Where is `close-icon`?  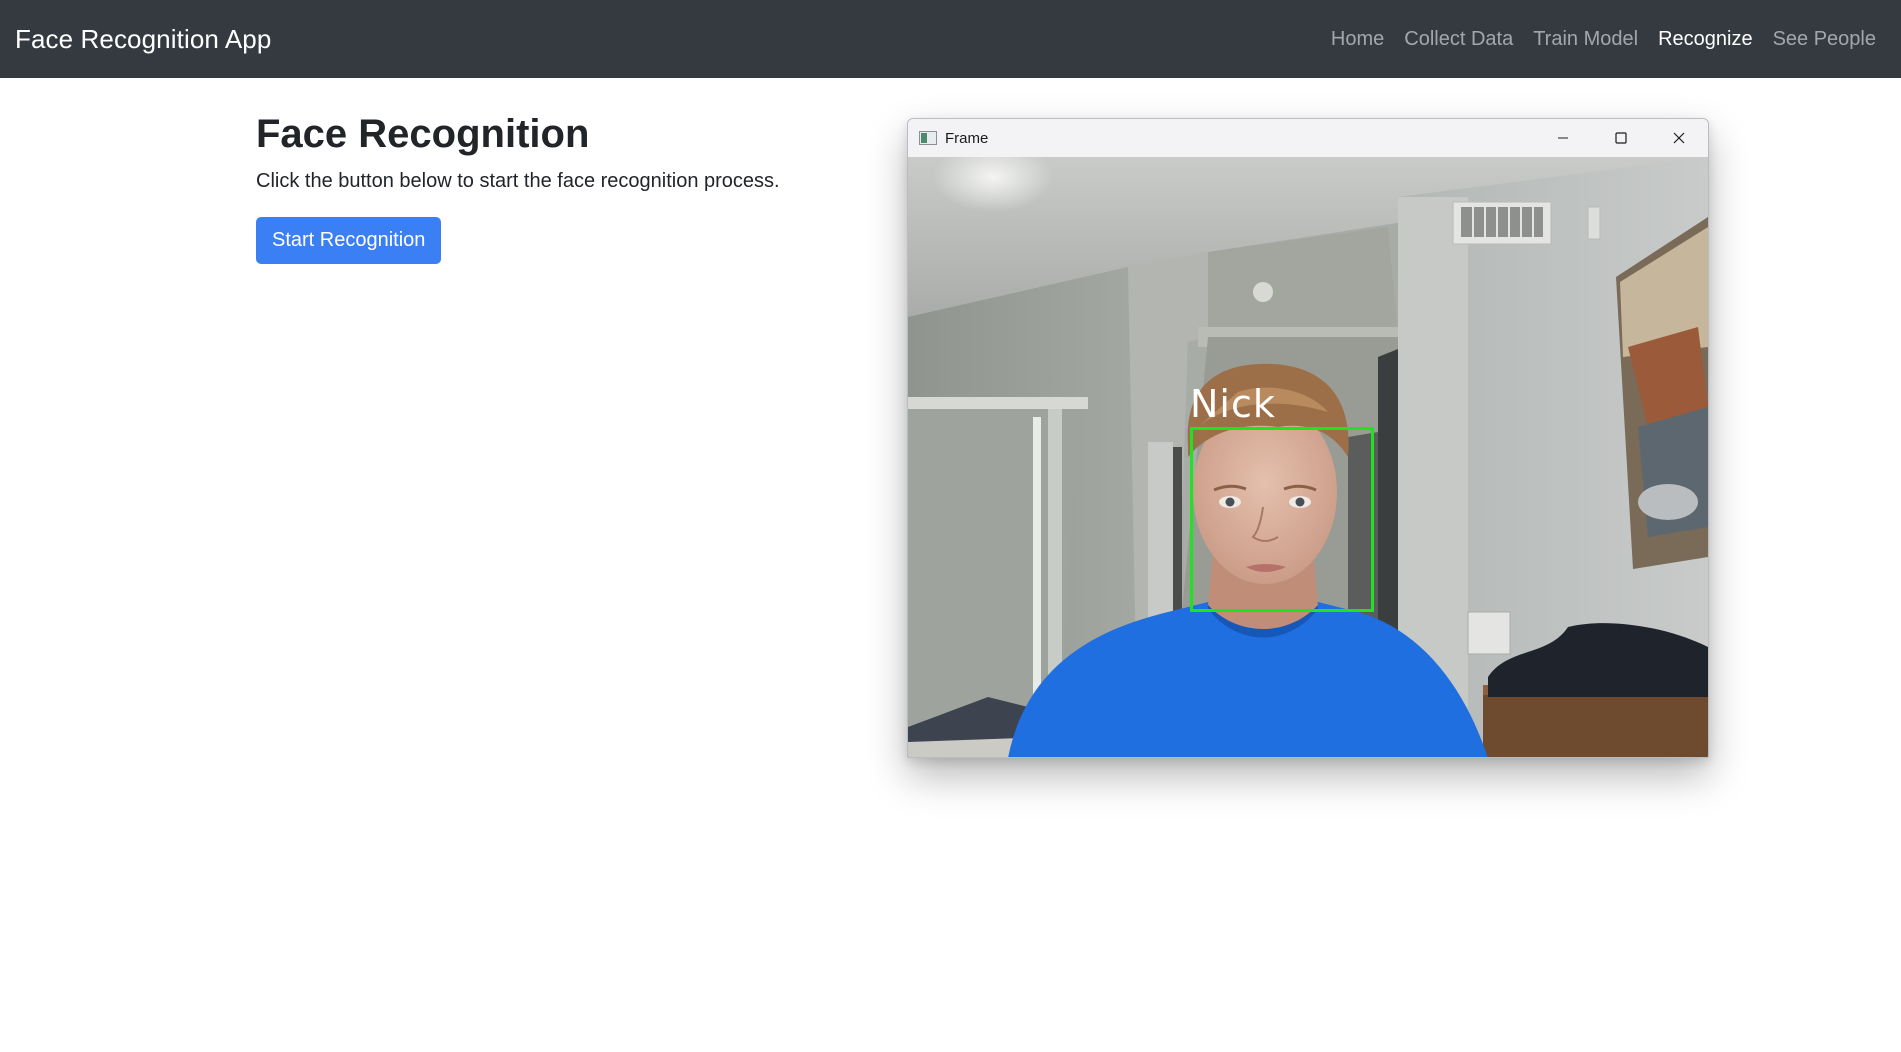 close-icon is located at coordinates (1679, 138).